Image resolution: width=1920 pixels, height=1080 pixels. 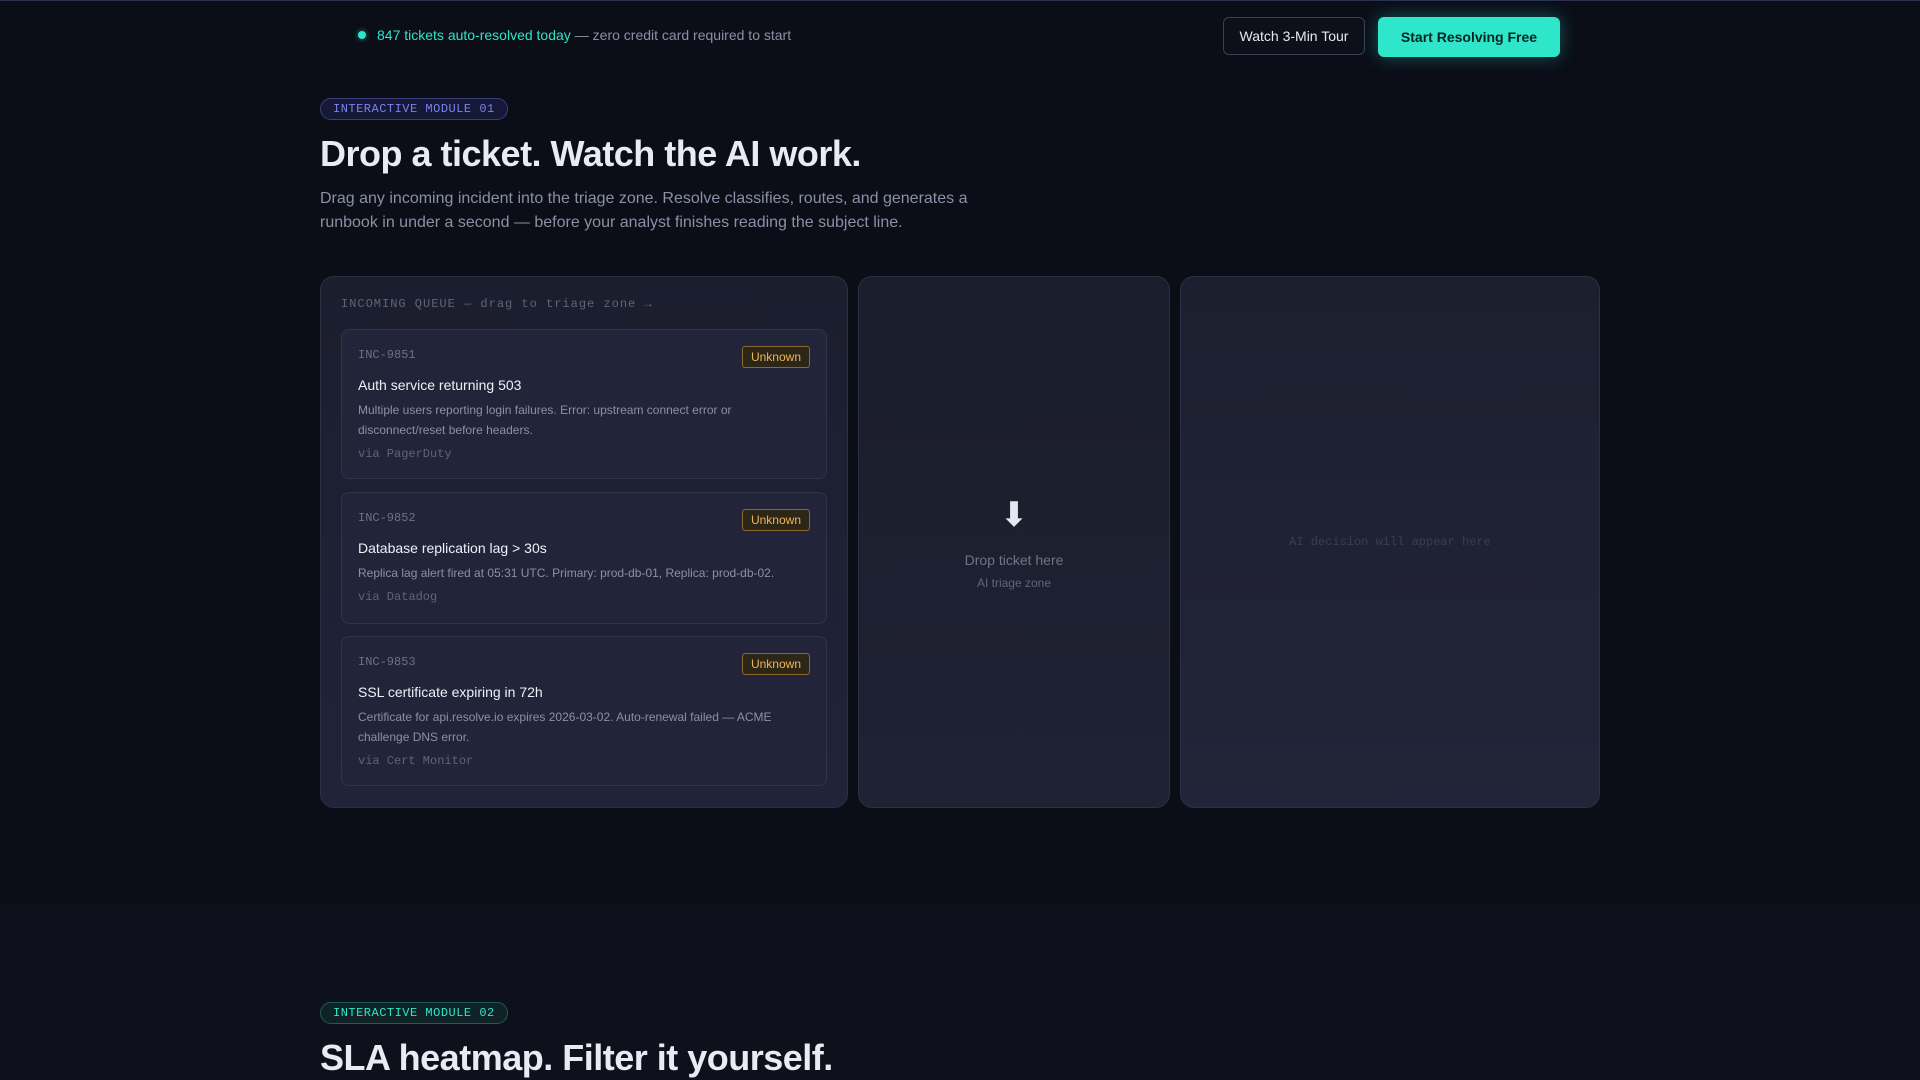 I want to click on promo-highlight: 847 tickets auto-resolved today, so click(x=474, y=35).